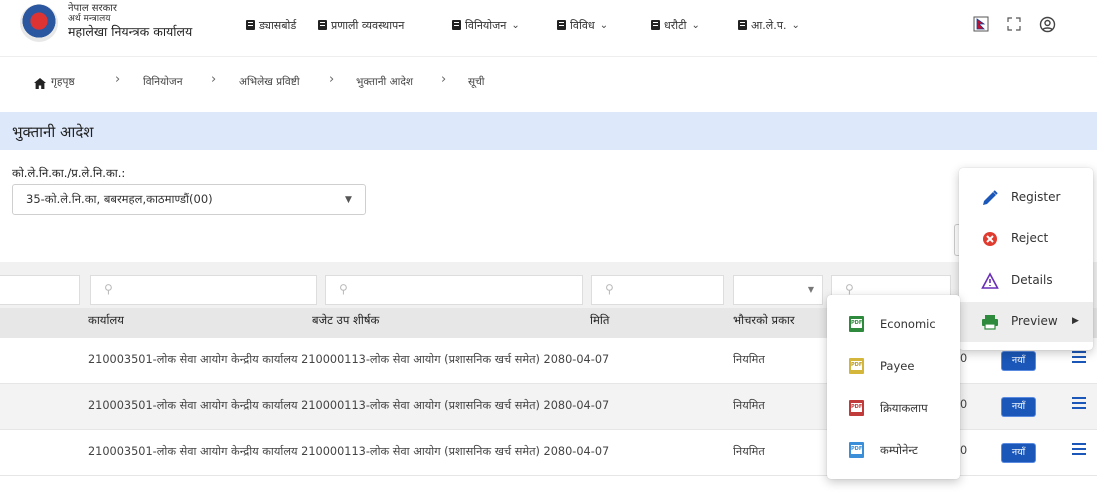 Image resolution: width=1097 pixels, height=501 pixels. I want to click on submenu-item-label: Economic, so click(908, 324).